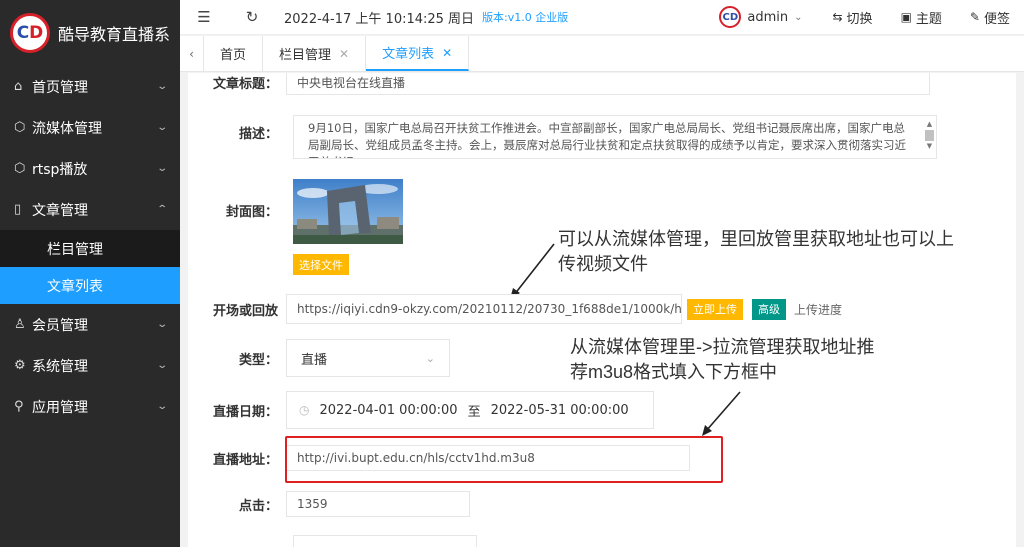 The height and width of the screenshot is (547, 1024). Describe the element at coordinates (305, 55) in the screenshot. I see `tab-label: 栏目管理` at that location.